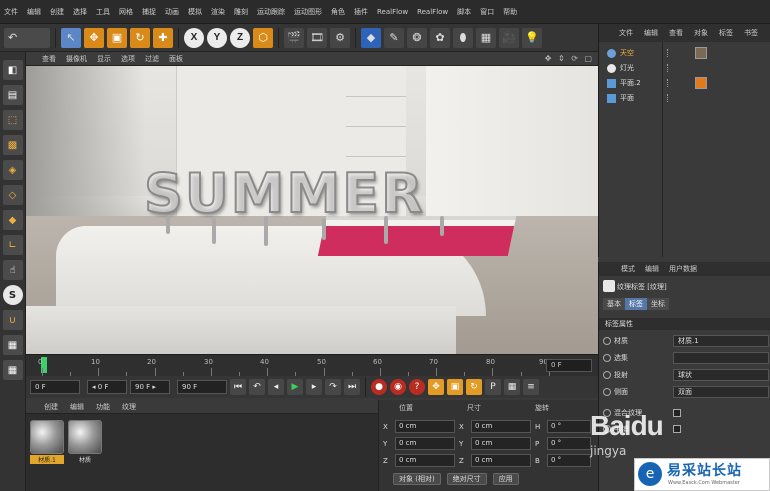  I want to click on previous-key-icon: ↶, so click(257, 387).